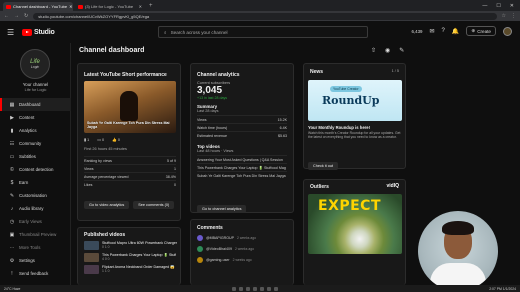 This screenshot has height=292, width=520. Describe the element at coordinates (219, 249) in the screenshot. I see `comment-user: @VideoBhai409` at that location.